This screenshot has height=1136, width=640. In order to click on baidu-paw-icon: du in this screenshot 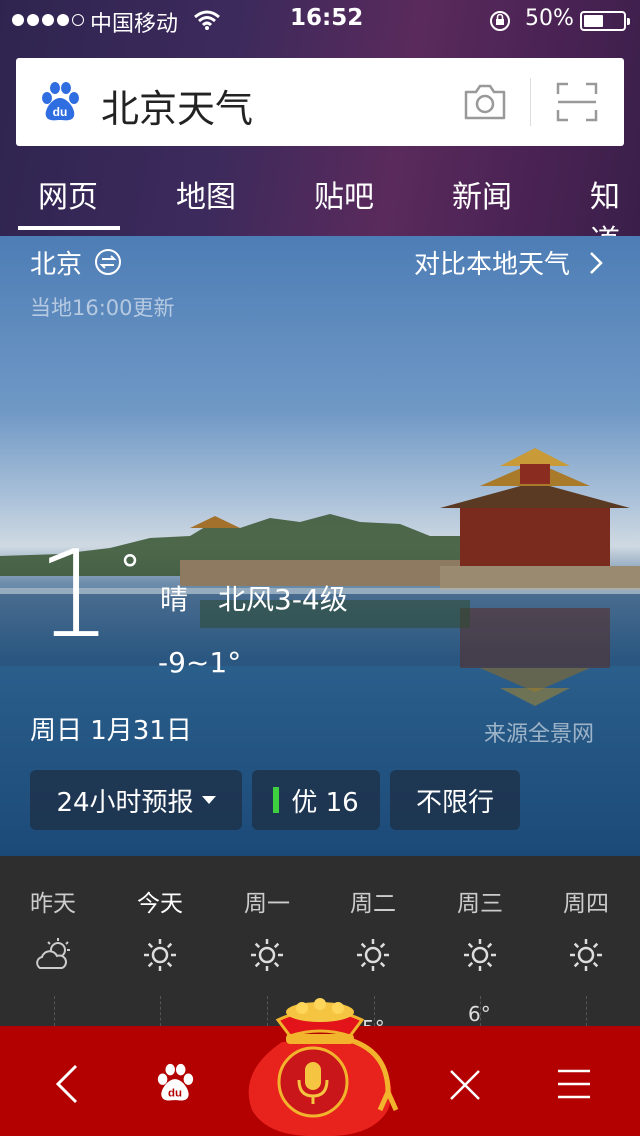, I will do `click(60, 101)`.